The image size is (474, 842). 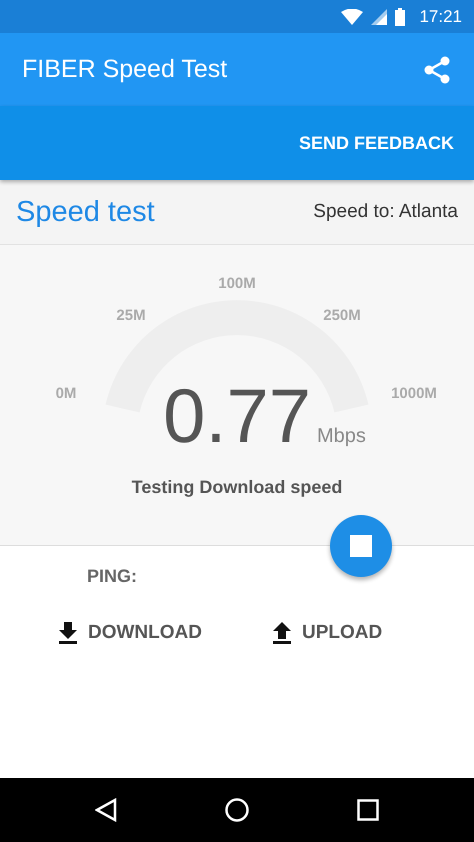 I want to click on stop-icon, so click(x=361, y=546).